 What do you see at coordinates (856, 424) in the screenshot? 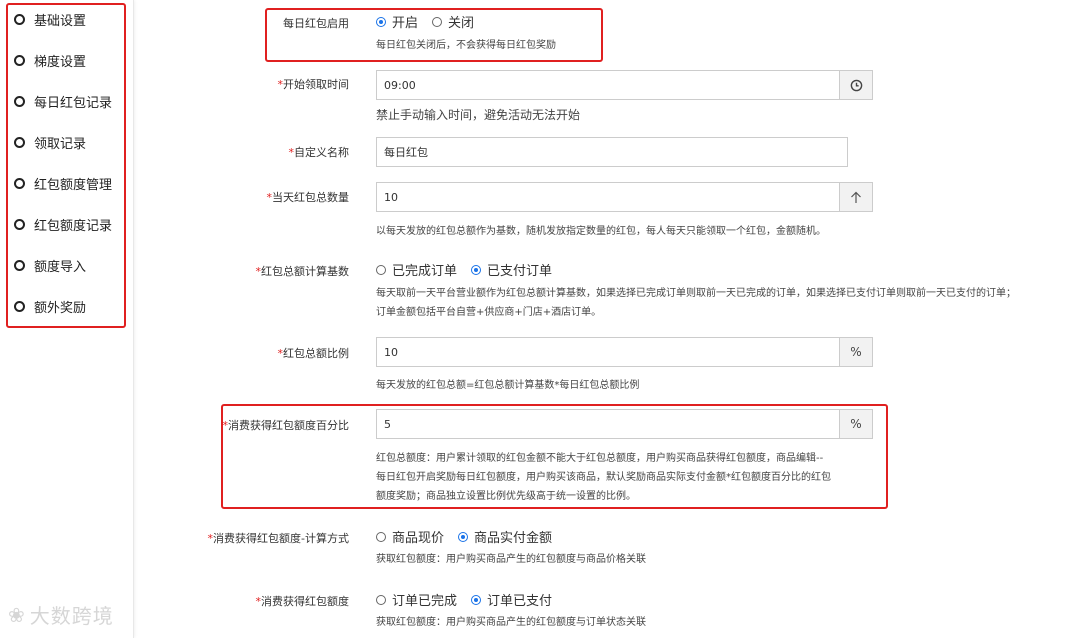
I see `consume-percent-unit: %` at bounding box center [856, 424].